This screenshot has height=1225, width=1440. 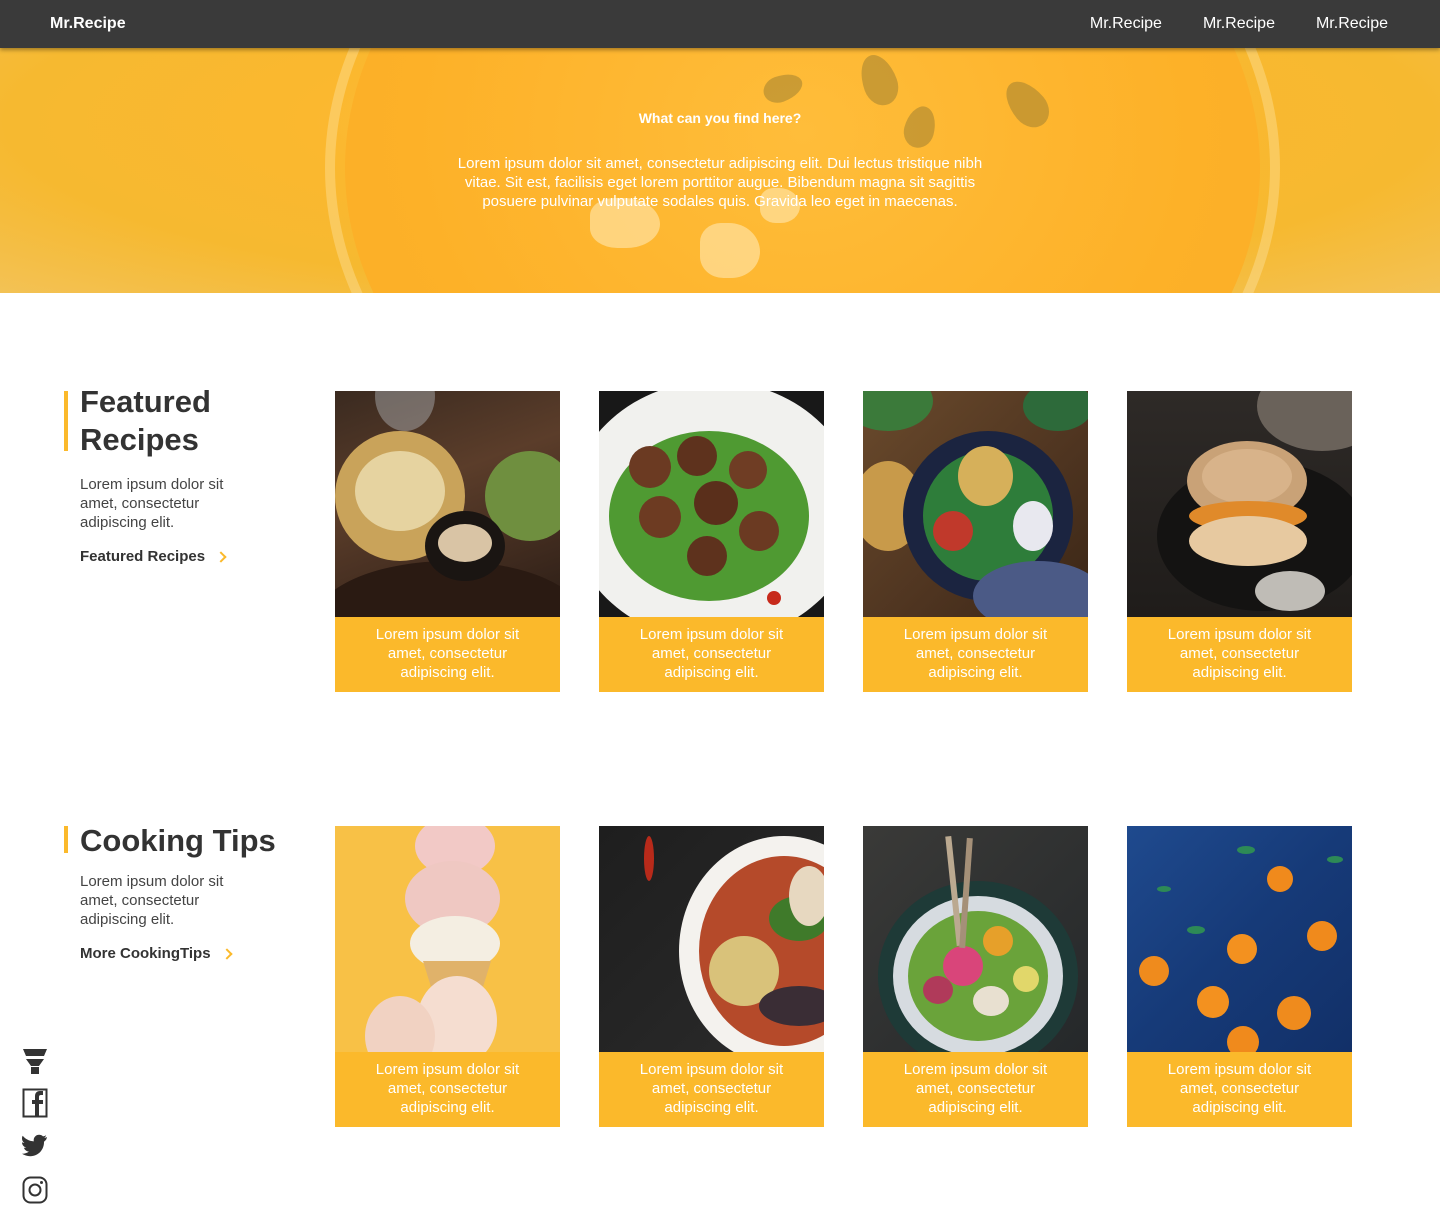 I want to click on featured-recipes-link: Featured Recipes, so click(x=153, y=556).